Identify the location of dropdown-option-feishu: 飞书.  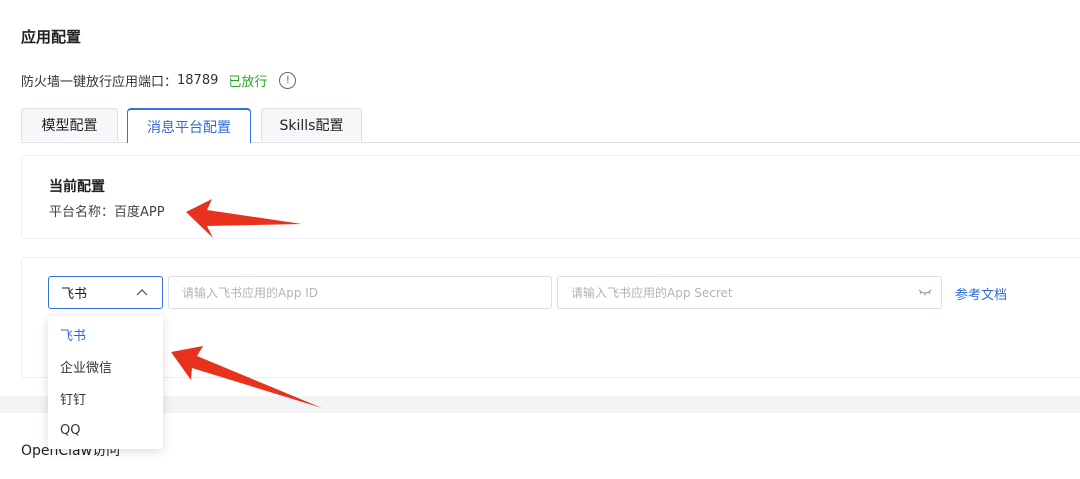
(73, 334).